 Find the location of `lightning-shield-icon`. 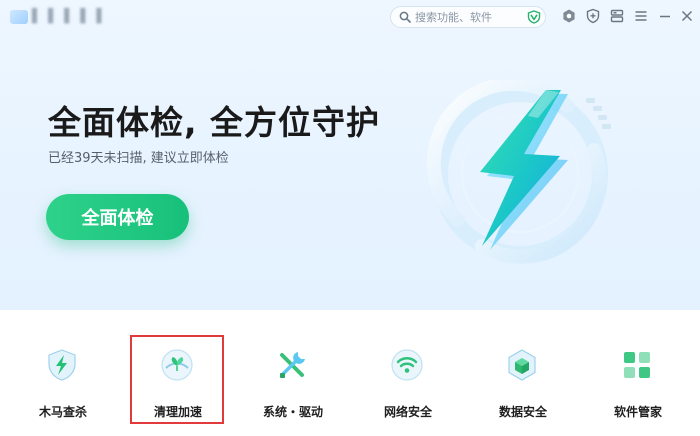

lightning-shield-icon is located at coordinates (518, 172).